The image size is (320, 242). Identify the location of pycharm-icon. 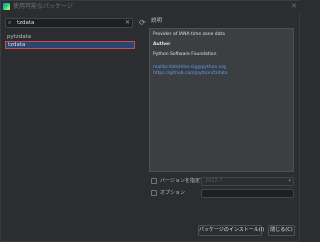
(6, 6).